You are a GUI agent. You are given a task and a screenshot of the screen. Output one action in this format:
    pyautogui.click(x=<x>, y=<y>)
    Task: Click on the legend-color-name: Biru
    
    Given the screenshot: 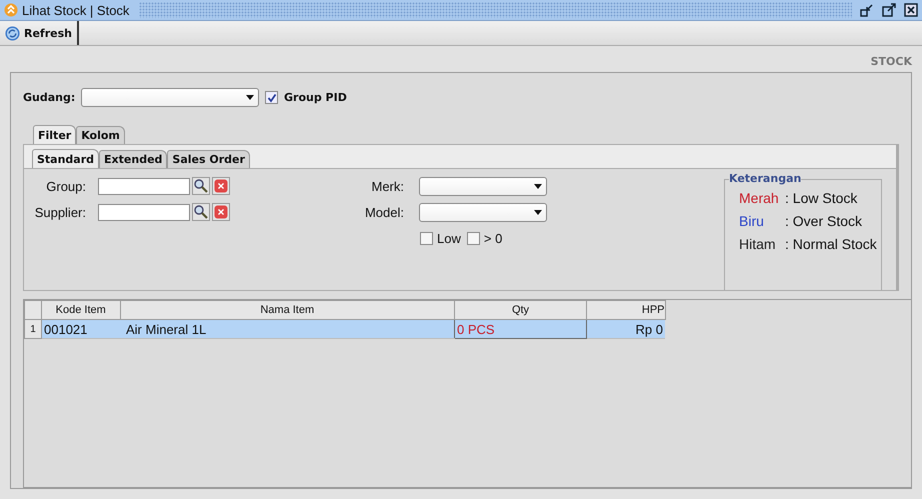 What is the action you would take?
    pyautogui.click(x=752, y=221)
    